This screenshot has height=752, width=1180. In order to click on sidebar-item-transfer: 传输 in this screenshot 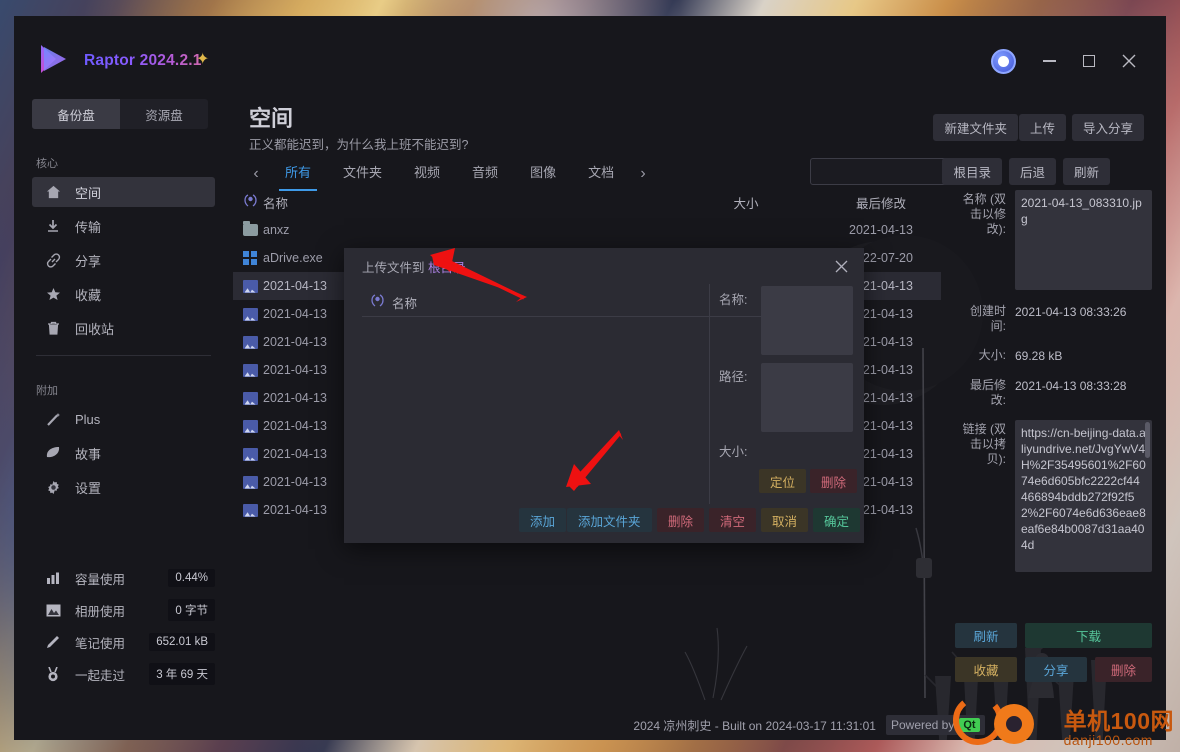, I will do `click(123, 226)`.